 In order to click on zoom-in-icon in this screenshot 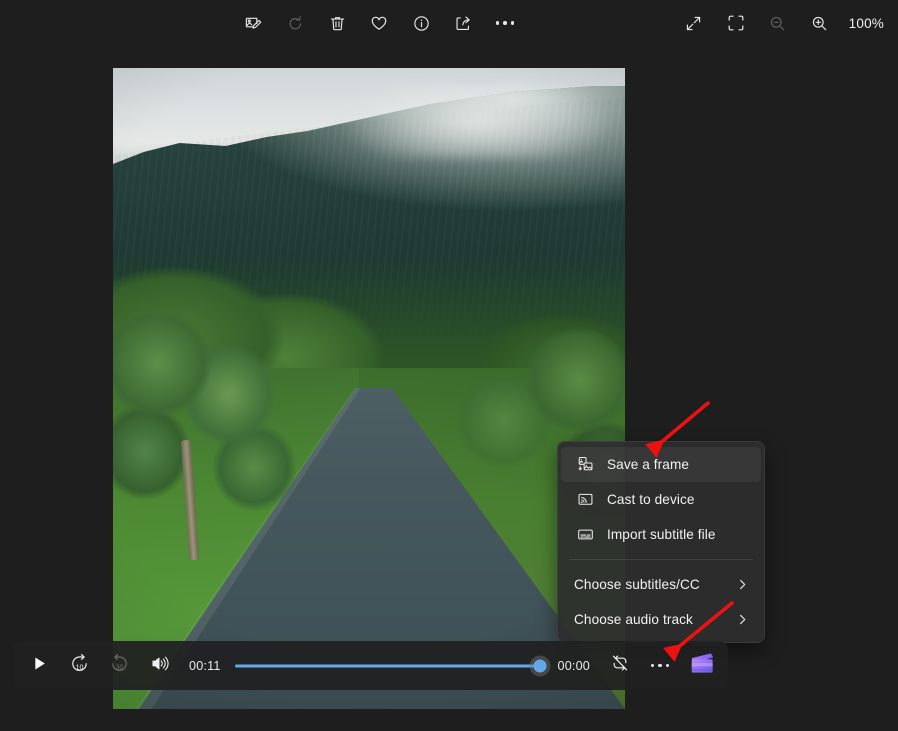, I will do `click(819, 23)`.